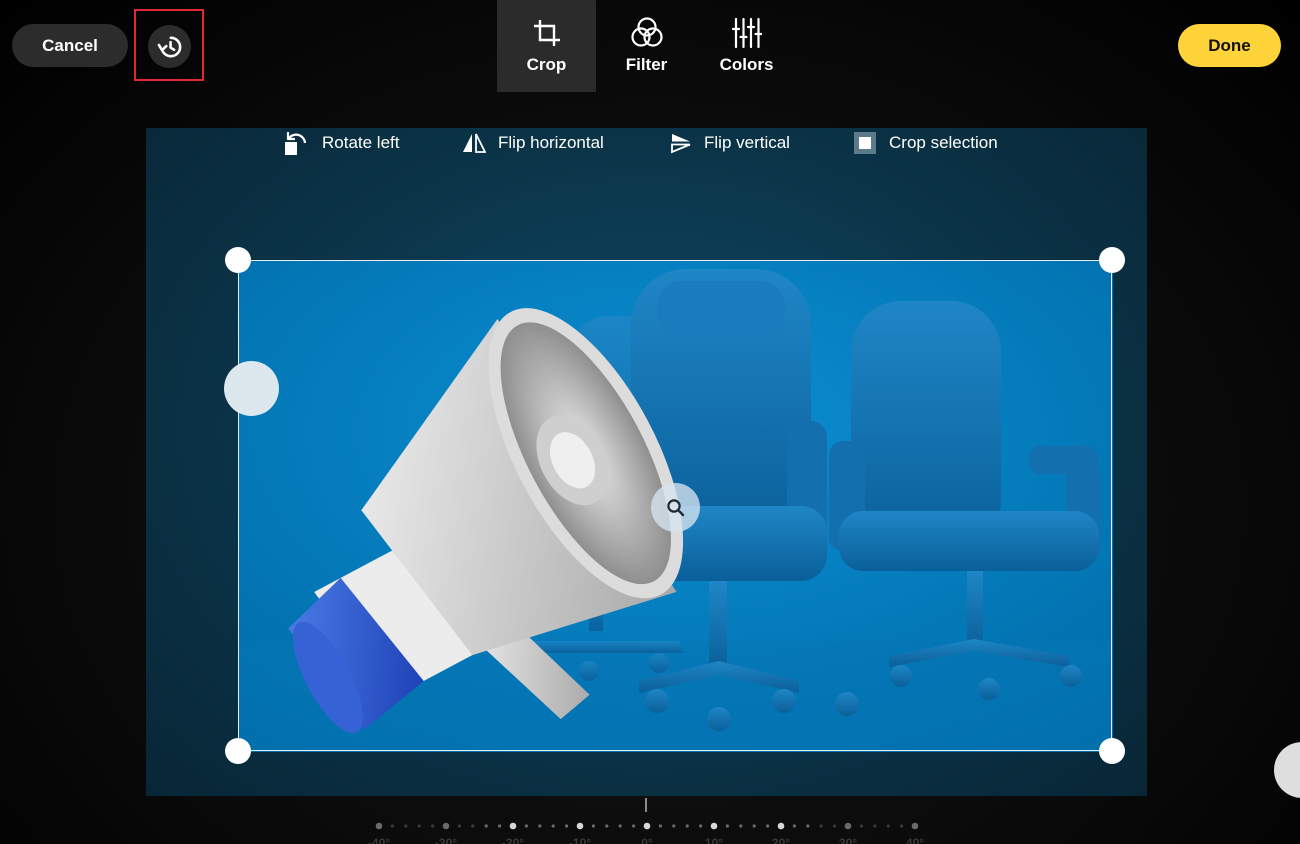  What do you see at coordinates (169, 45) in the screenshot?
I see `history-highlight-box` at bounding box center [169, 45].